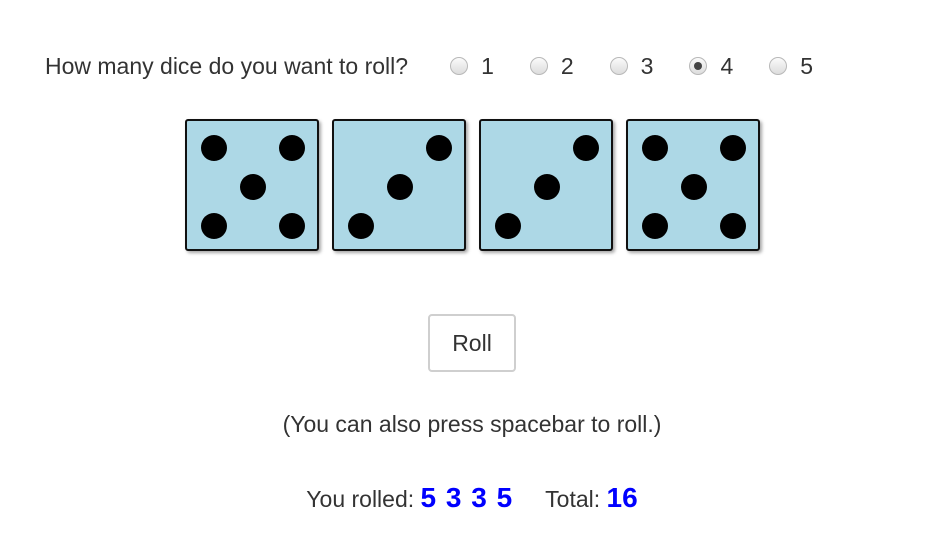 This screenshot has height=553, width=929. I want to click on total-label: Total:, so click(573, 499).